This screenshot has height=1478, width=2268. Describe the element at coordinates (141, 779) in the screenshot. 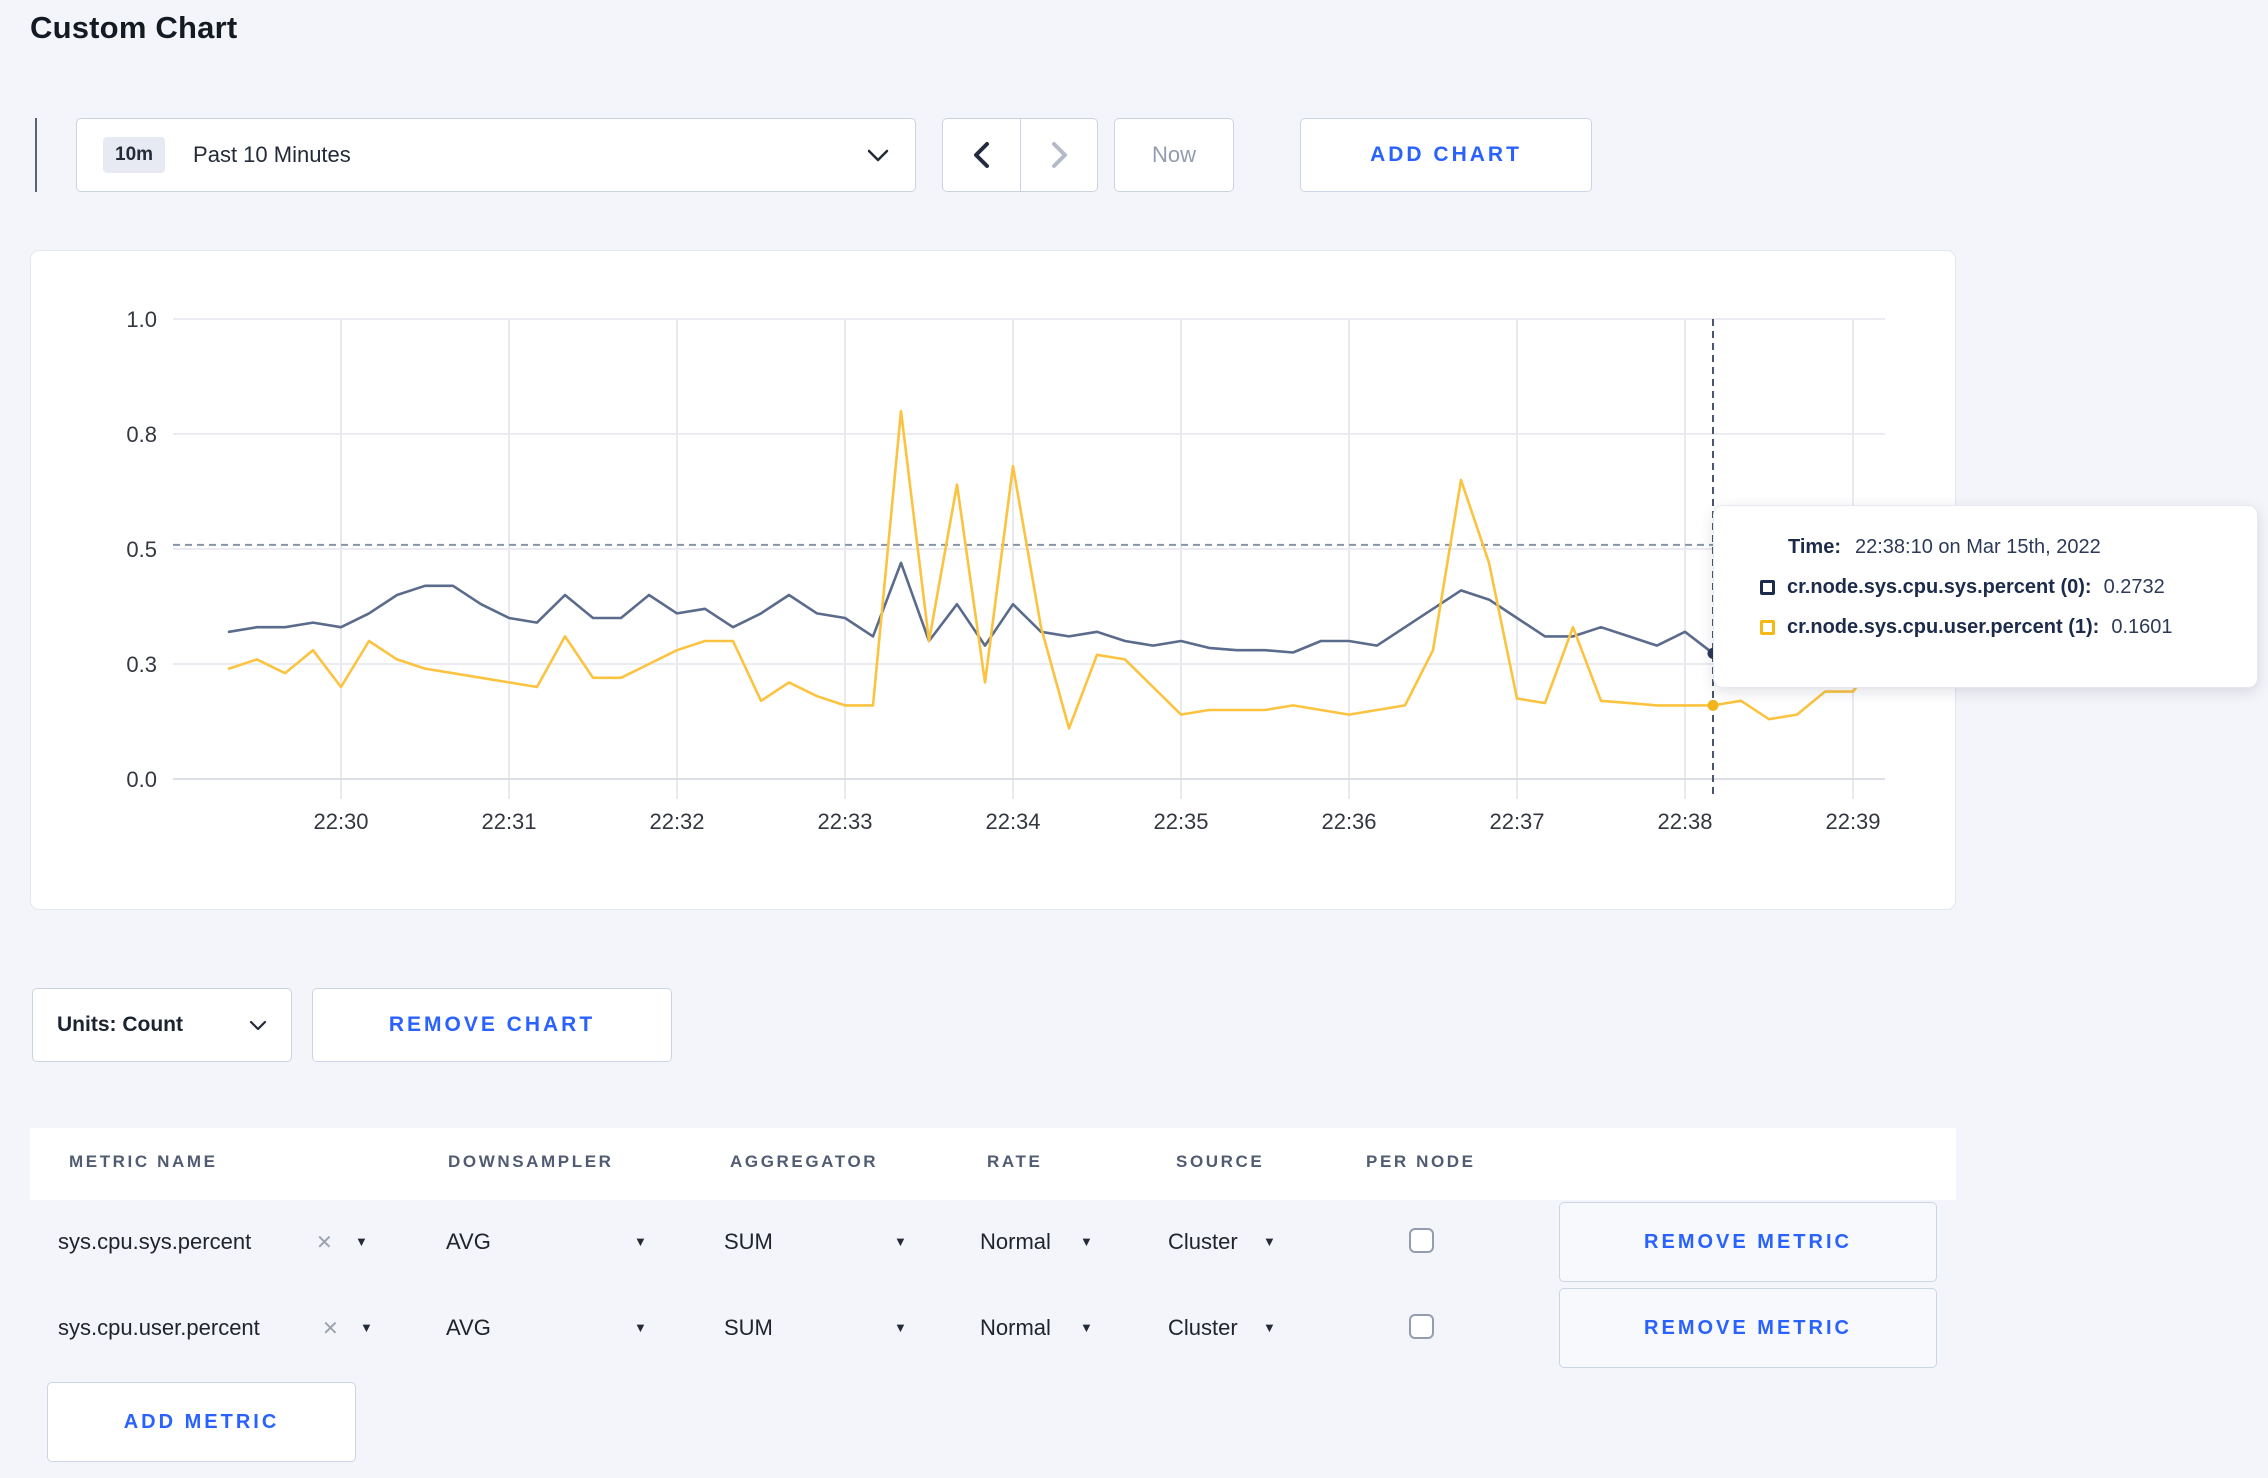

I see `svg-text: 0.0` at that location.